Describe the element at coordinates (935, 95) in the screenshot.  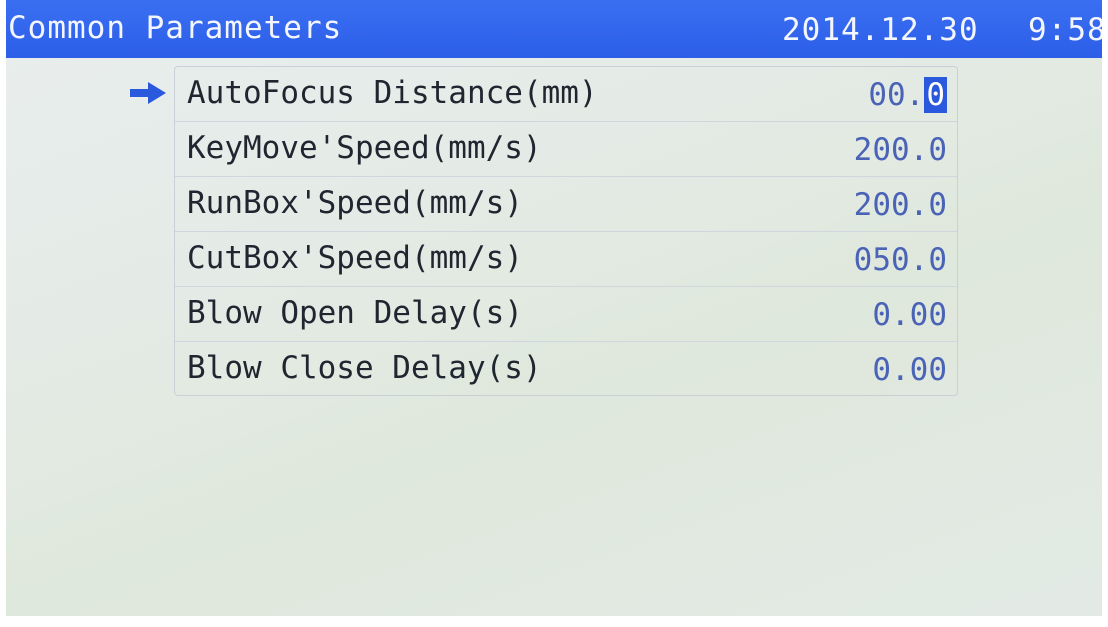
I see `edit-cursor: 0` at that location.